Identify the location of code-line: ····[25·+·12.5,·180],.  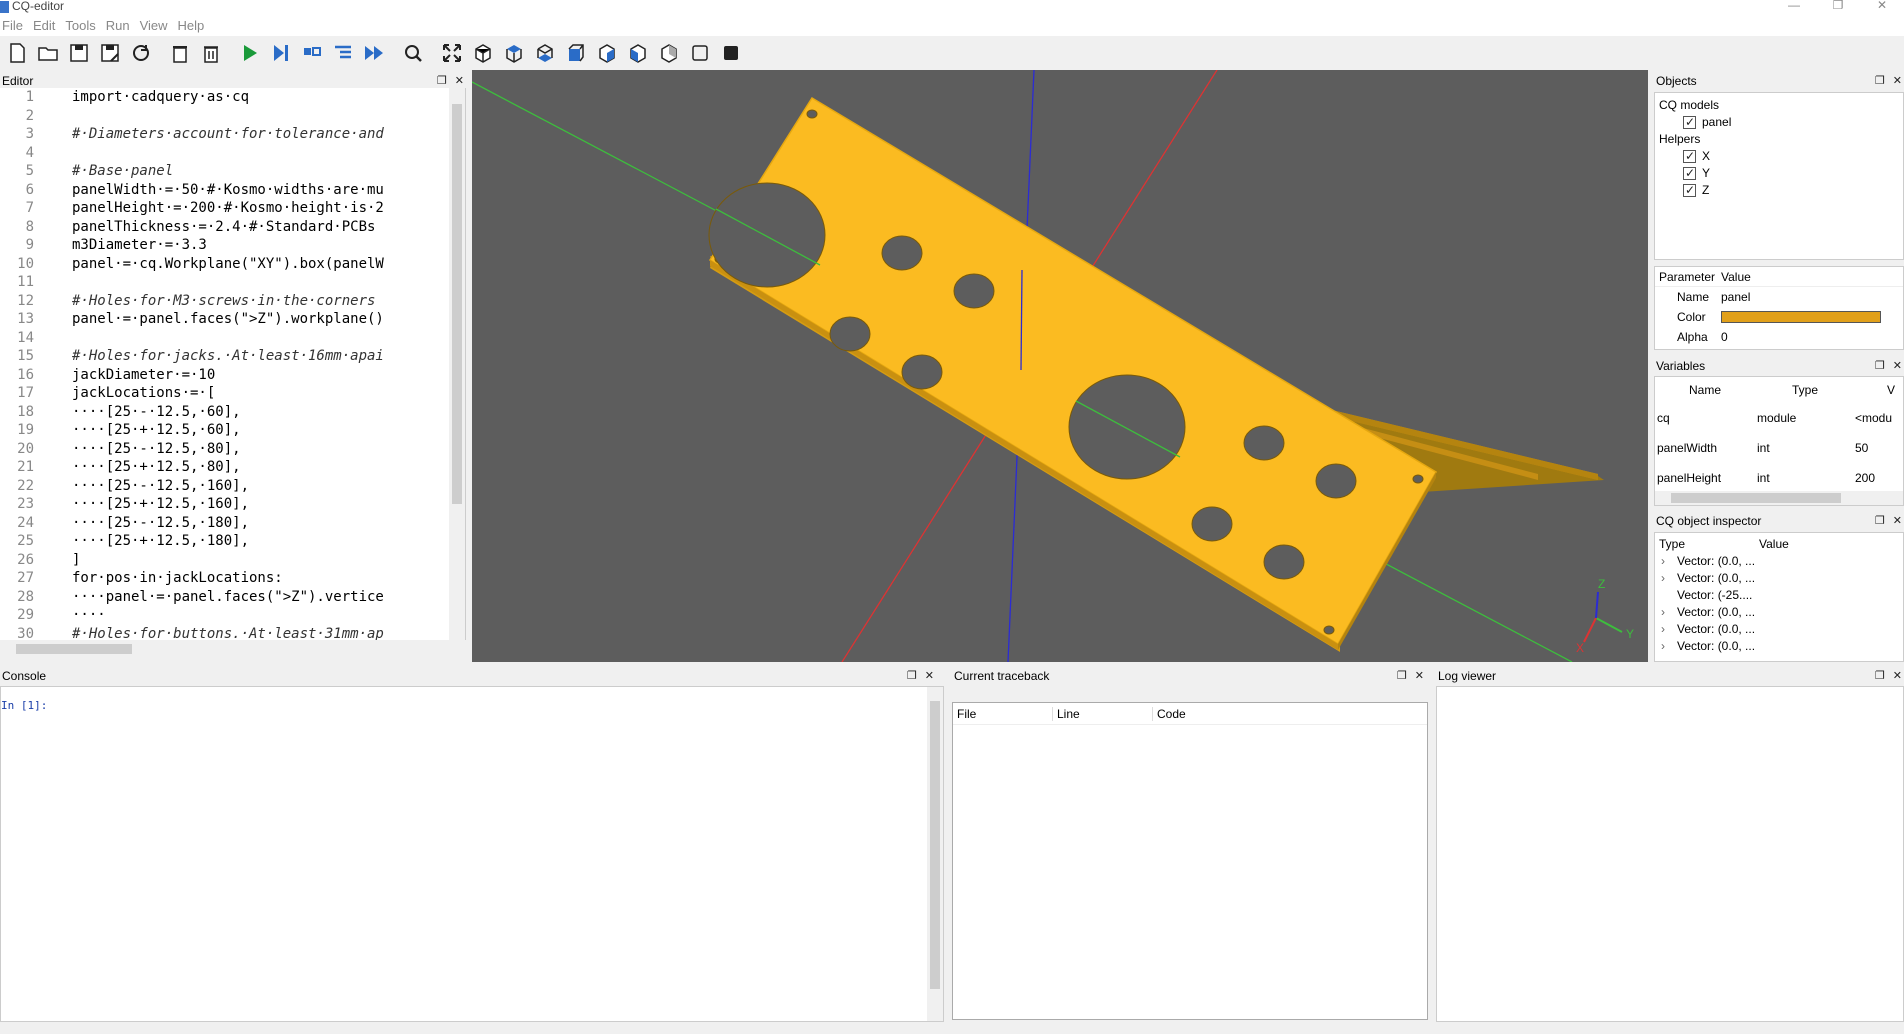
(255, 541).